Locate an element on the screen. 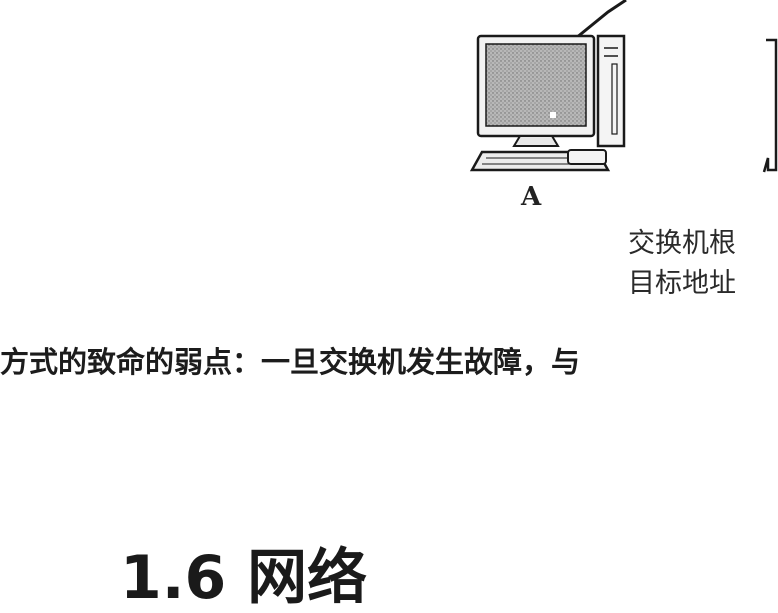  next-computer-edge is located at coordinates (770, 105).